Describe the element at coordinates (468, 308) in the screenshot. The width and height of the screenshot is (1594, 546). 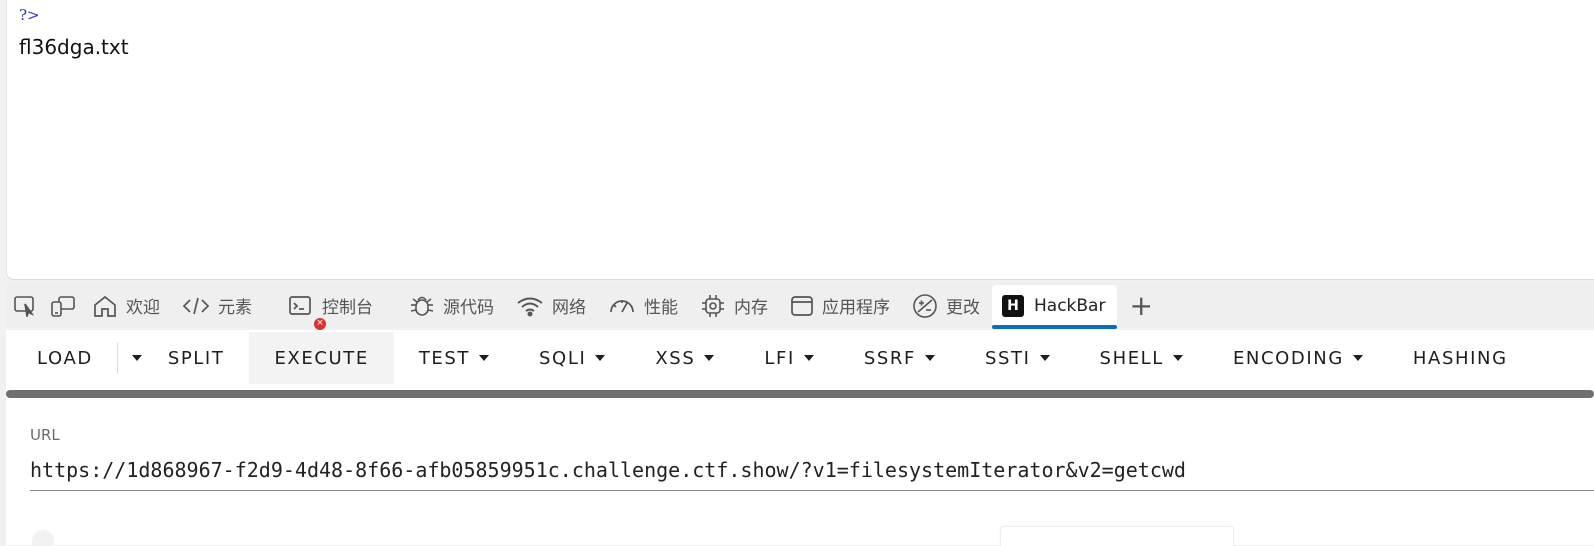
I see `tab-sources-label: 源代码` at that location.